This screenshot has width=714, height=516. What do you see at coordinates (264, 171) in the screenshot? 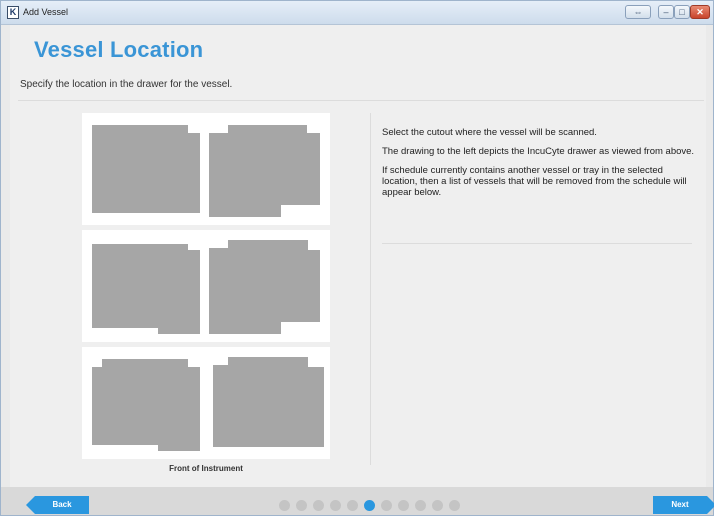
I see `cutout-1-right` at bounding box center [264, 171].